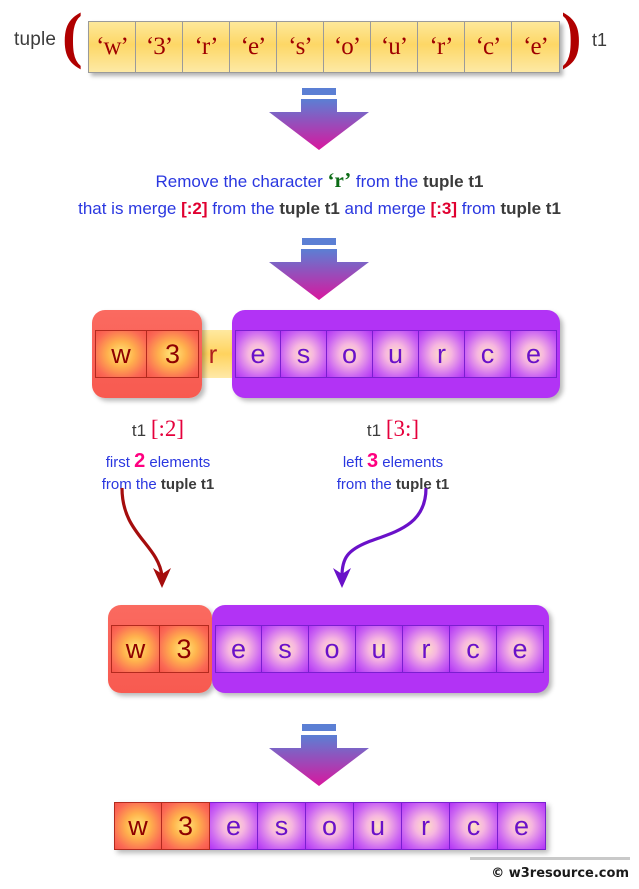 This screenshot has height=889, width=639. I want to click on row3-right-cells: e s o u r c e, so click(379, 649).